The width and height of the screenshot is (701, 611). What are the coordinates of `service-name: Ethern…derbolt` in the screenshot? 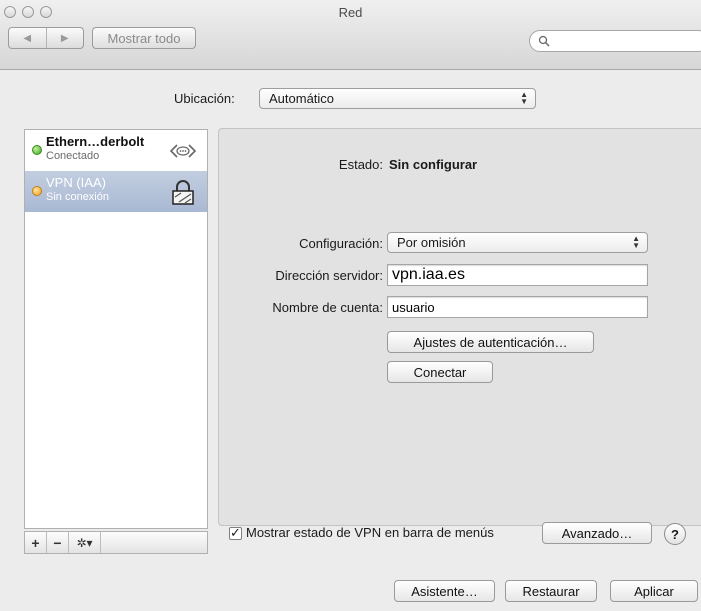 It's located at (95, 141).